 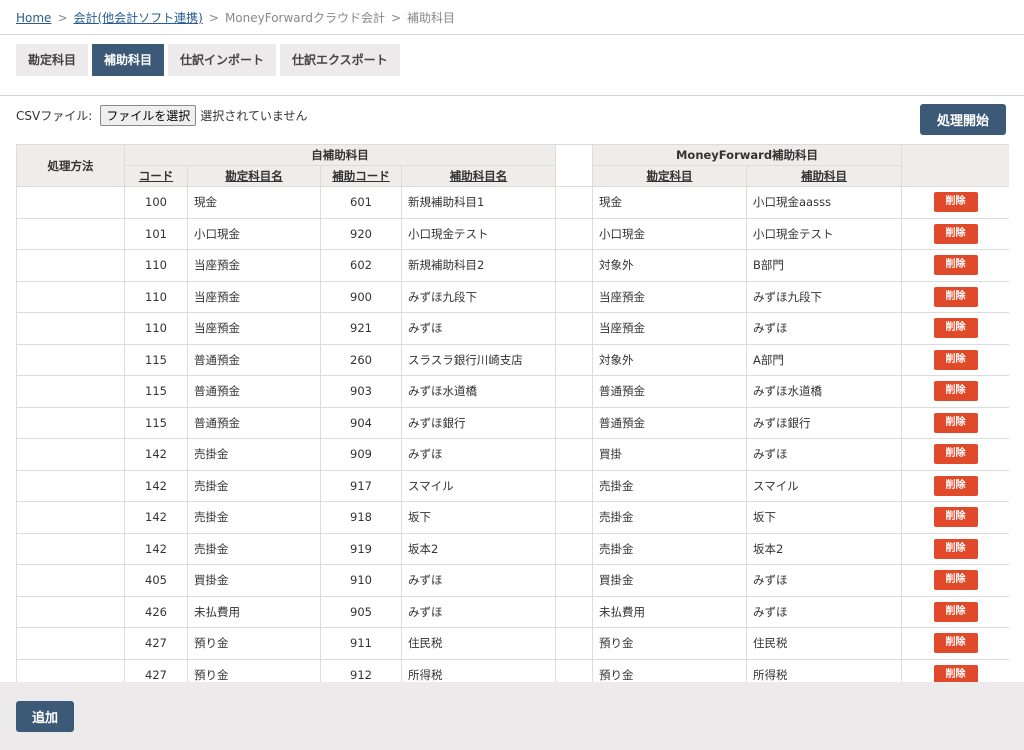 I want to click on sub-code-column-header: 補助コード, so click(x=361, y=176).